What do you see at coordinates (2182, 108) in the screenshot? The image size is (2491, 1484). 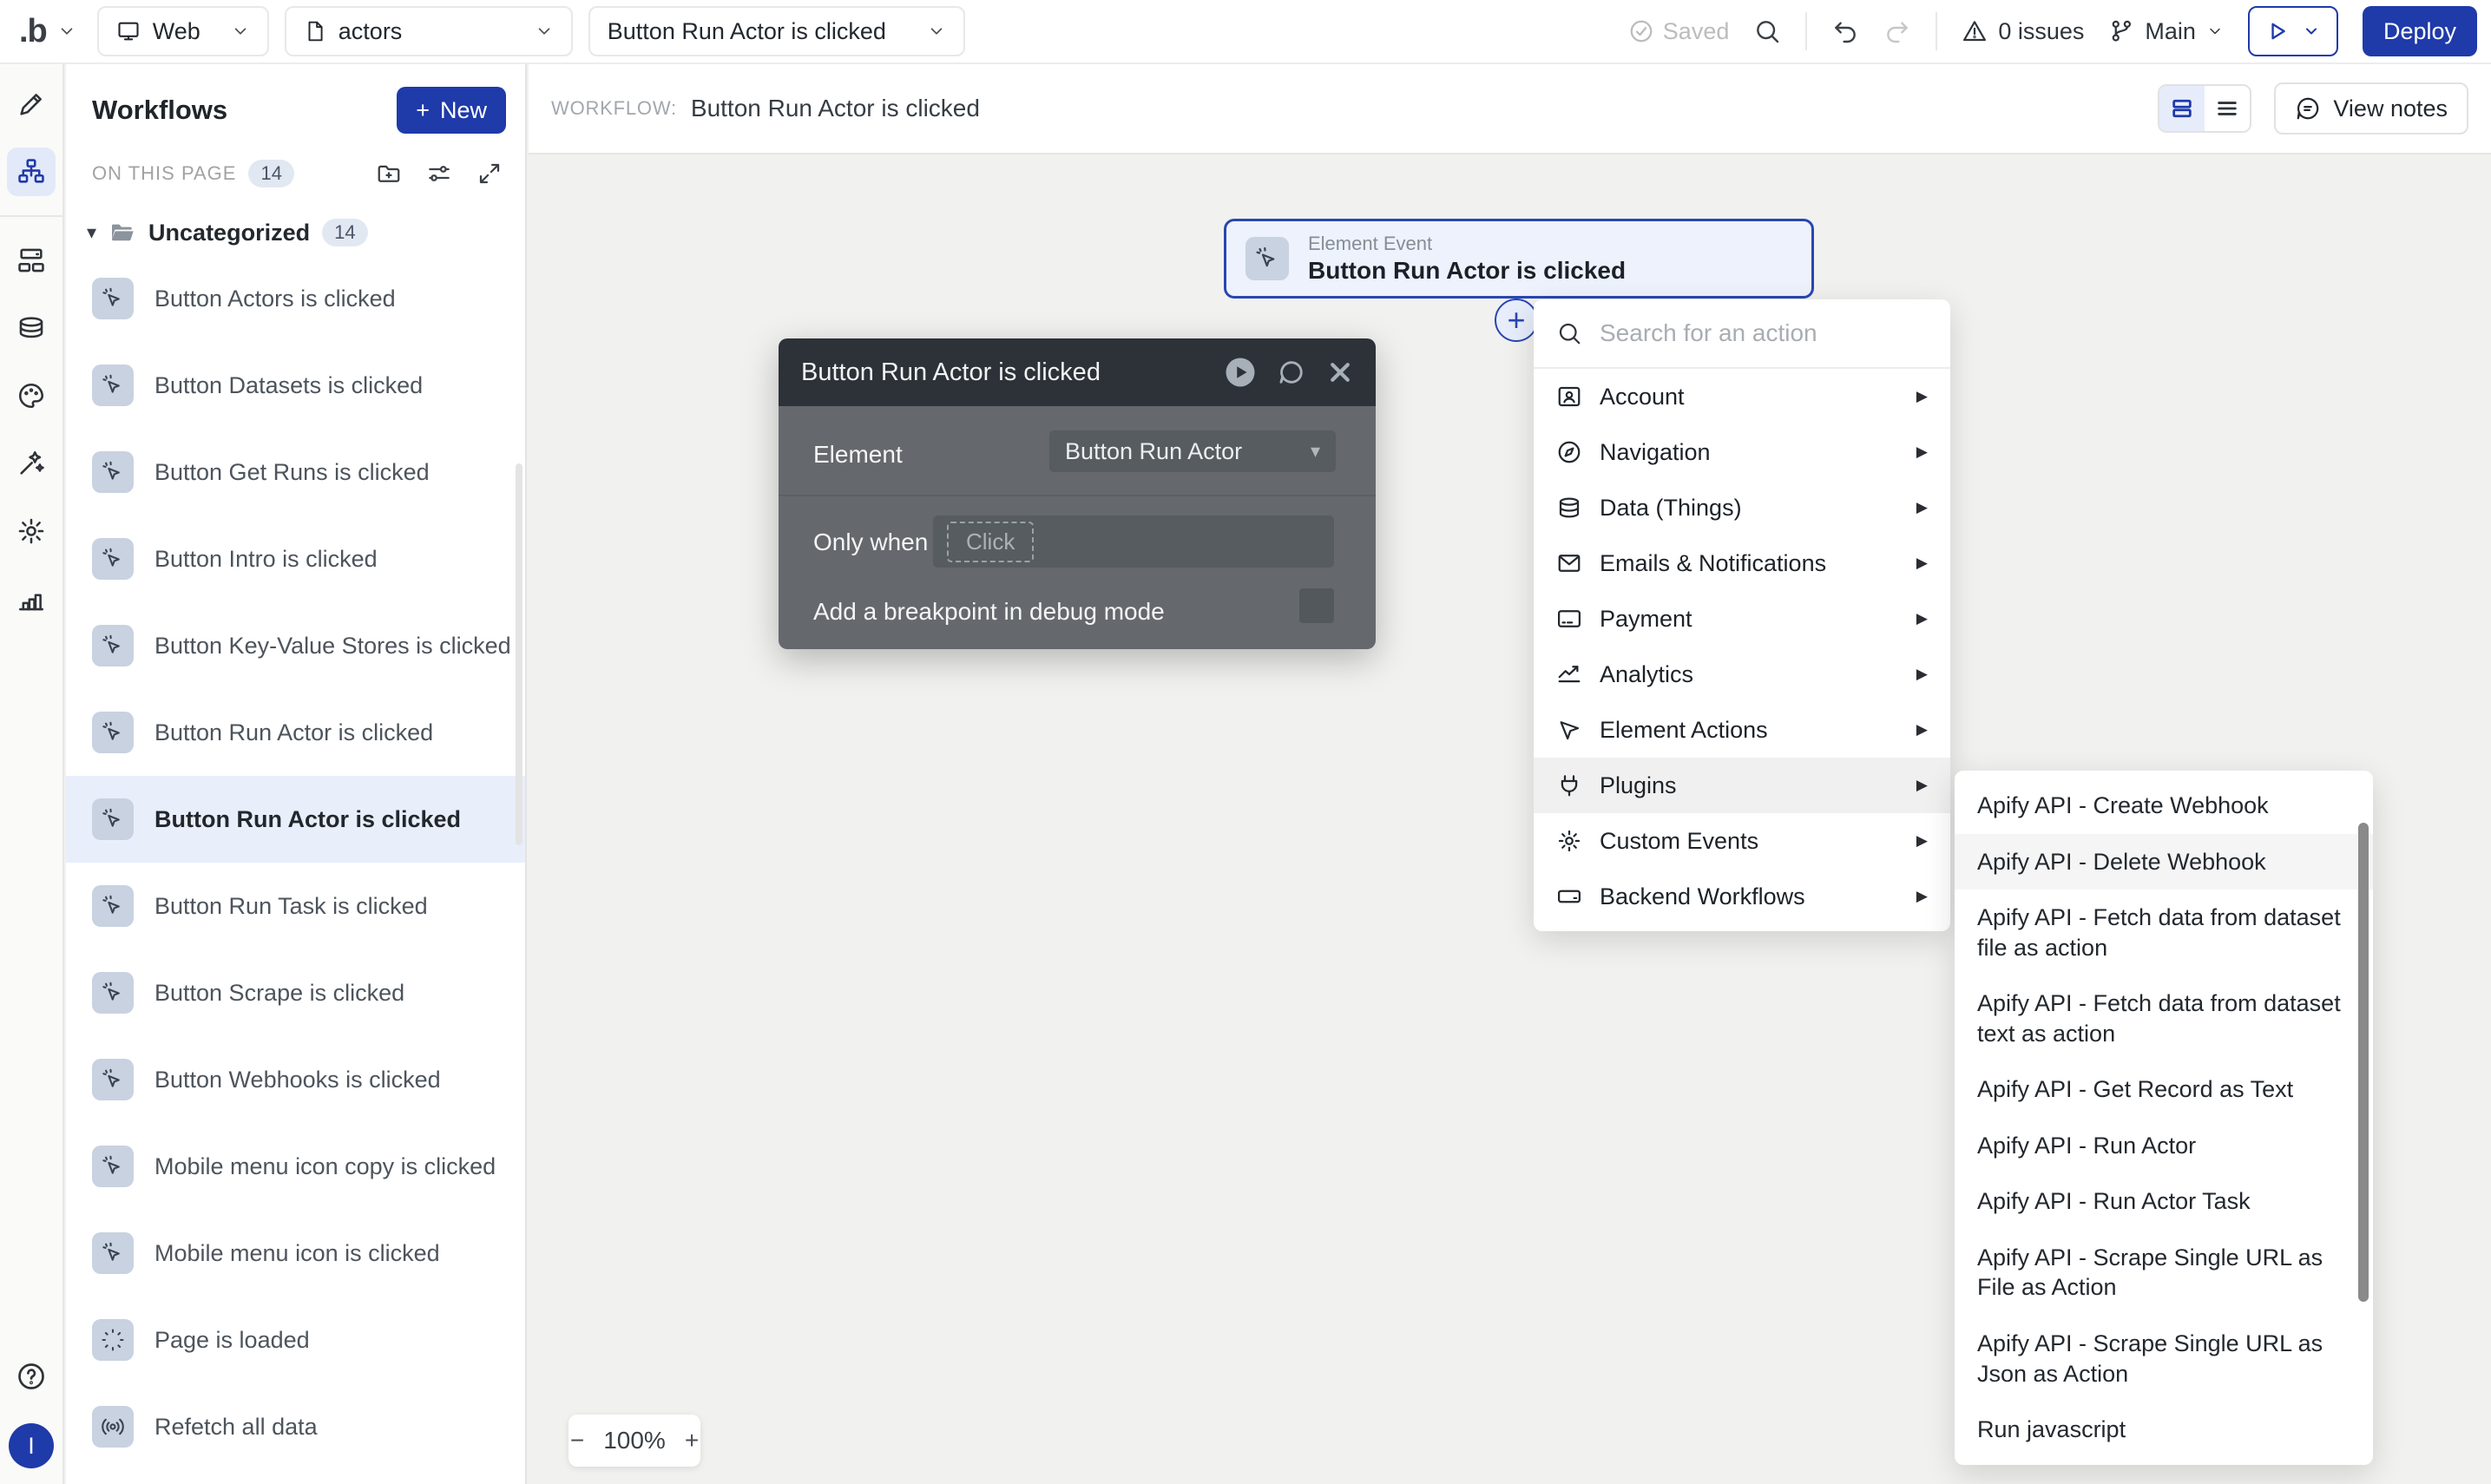 I see `card-view-button` at bounding box center [2182, 108].